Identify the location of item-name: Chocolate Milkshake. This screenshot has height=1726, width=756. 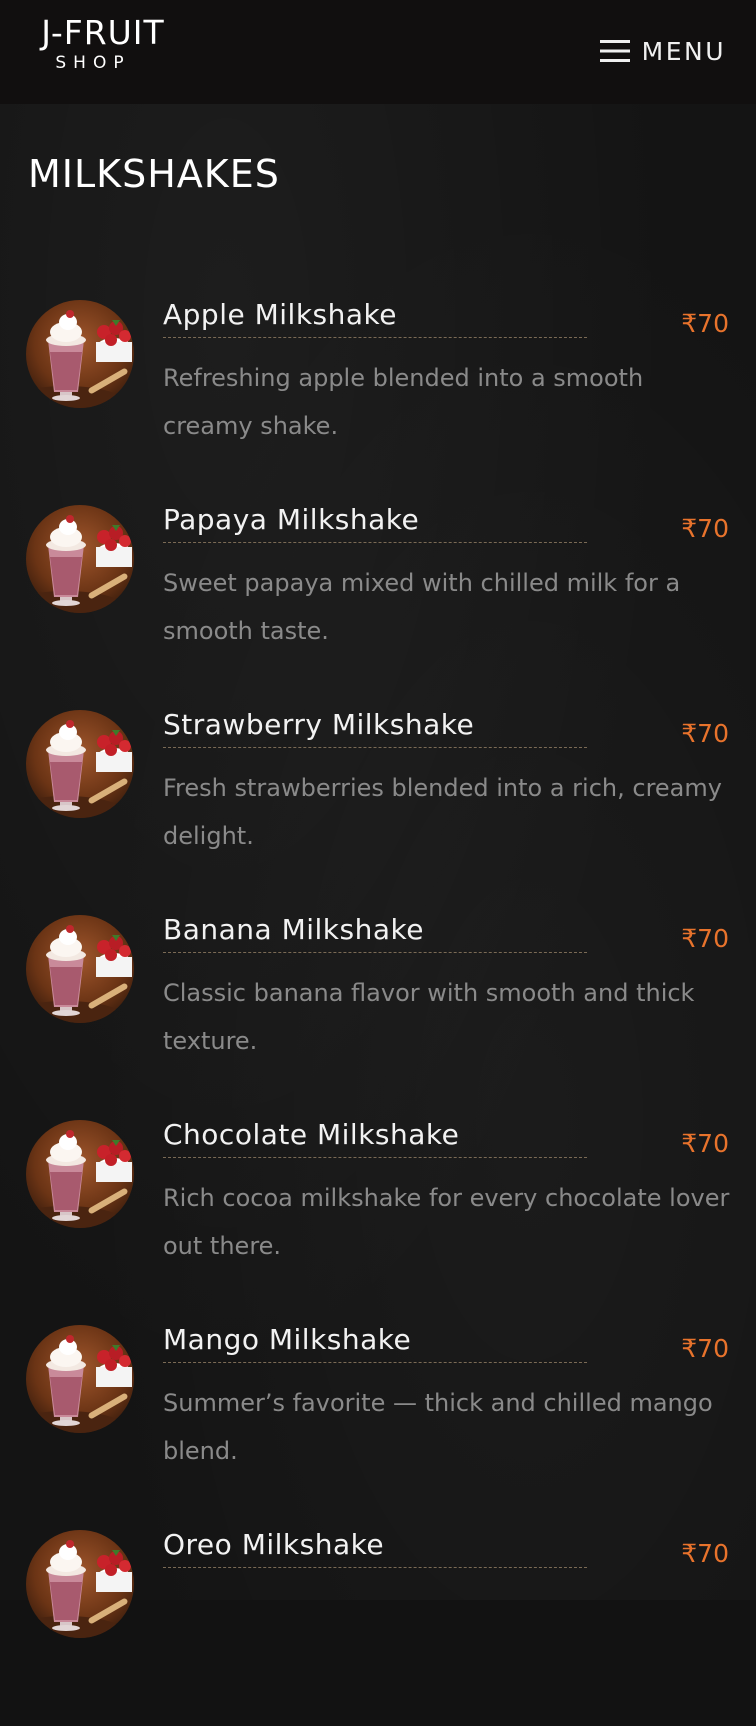
(311, 1134).